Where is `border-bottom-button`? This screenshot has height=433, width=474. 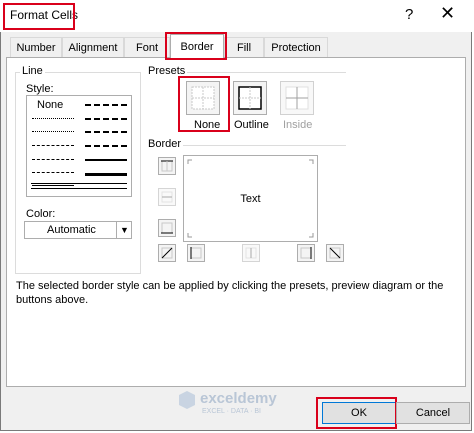
border-bottom-button is located at coordinates (167, 228).